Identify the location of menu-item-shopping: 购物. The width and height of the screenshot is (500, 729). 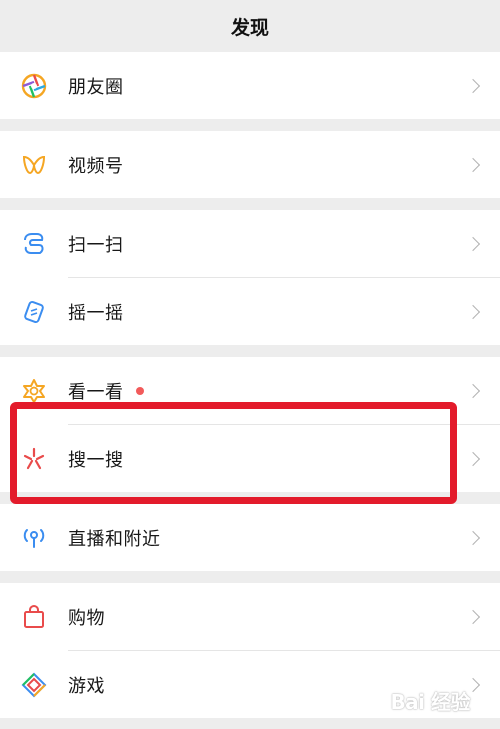
(250, 616).